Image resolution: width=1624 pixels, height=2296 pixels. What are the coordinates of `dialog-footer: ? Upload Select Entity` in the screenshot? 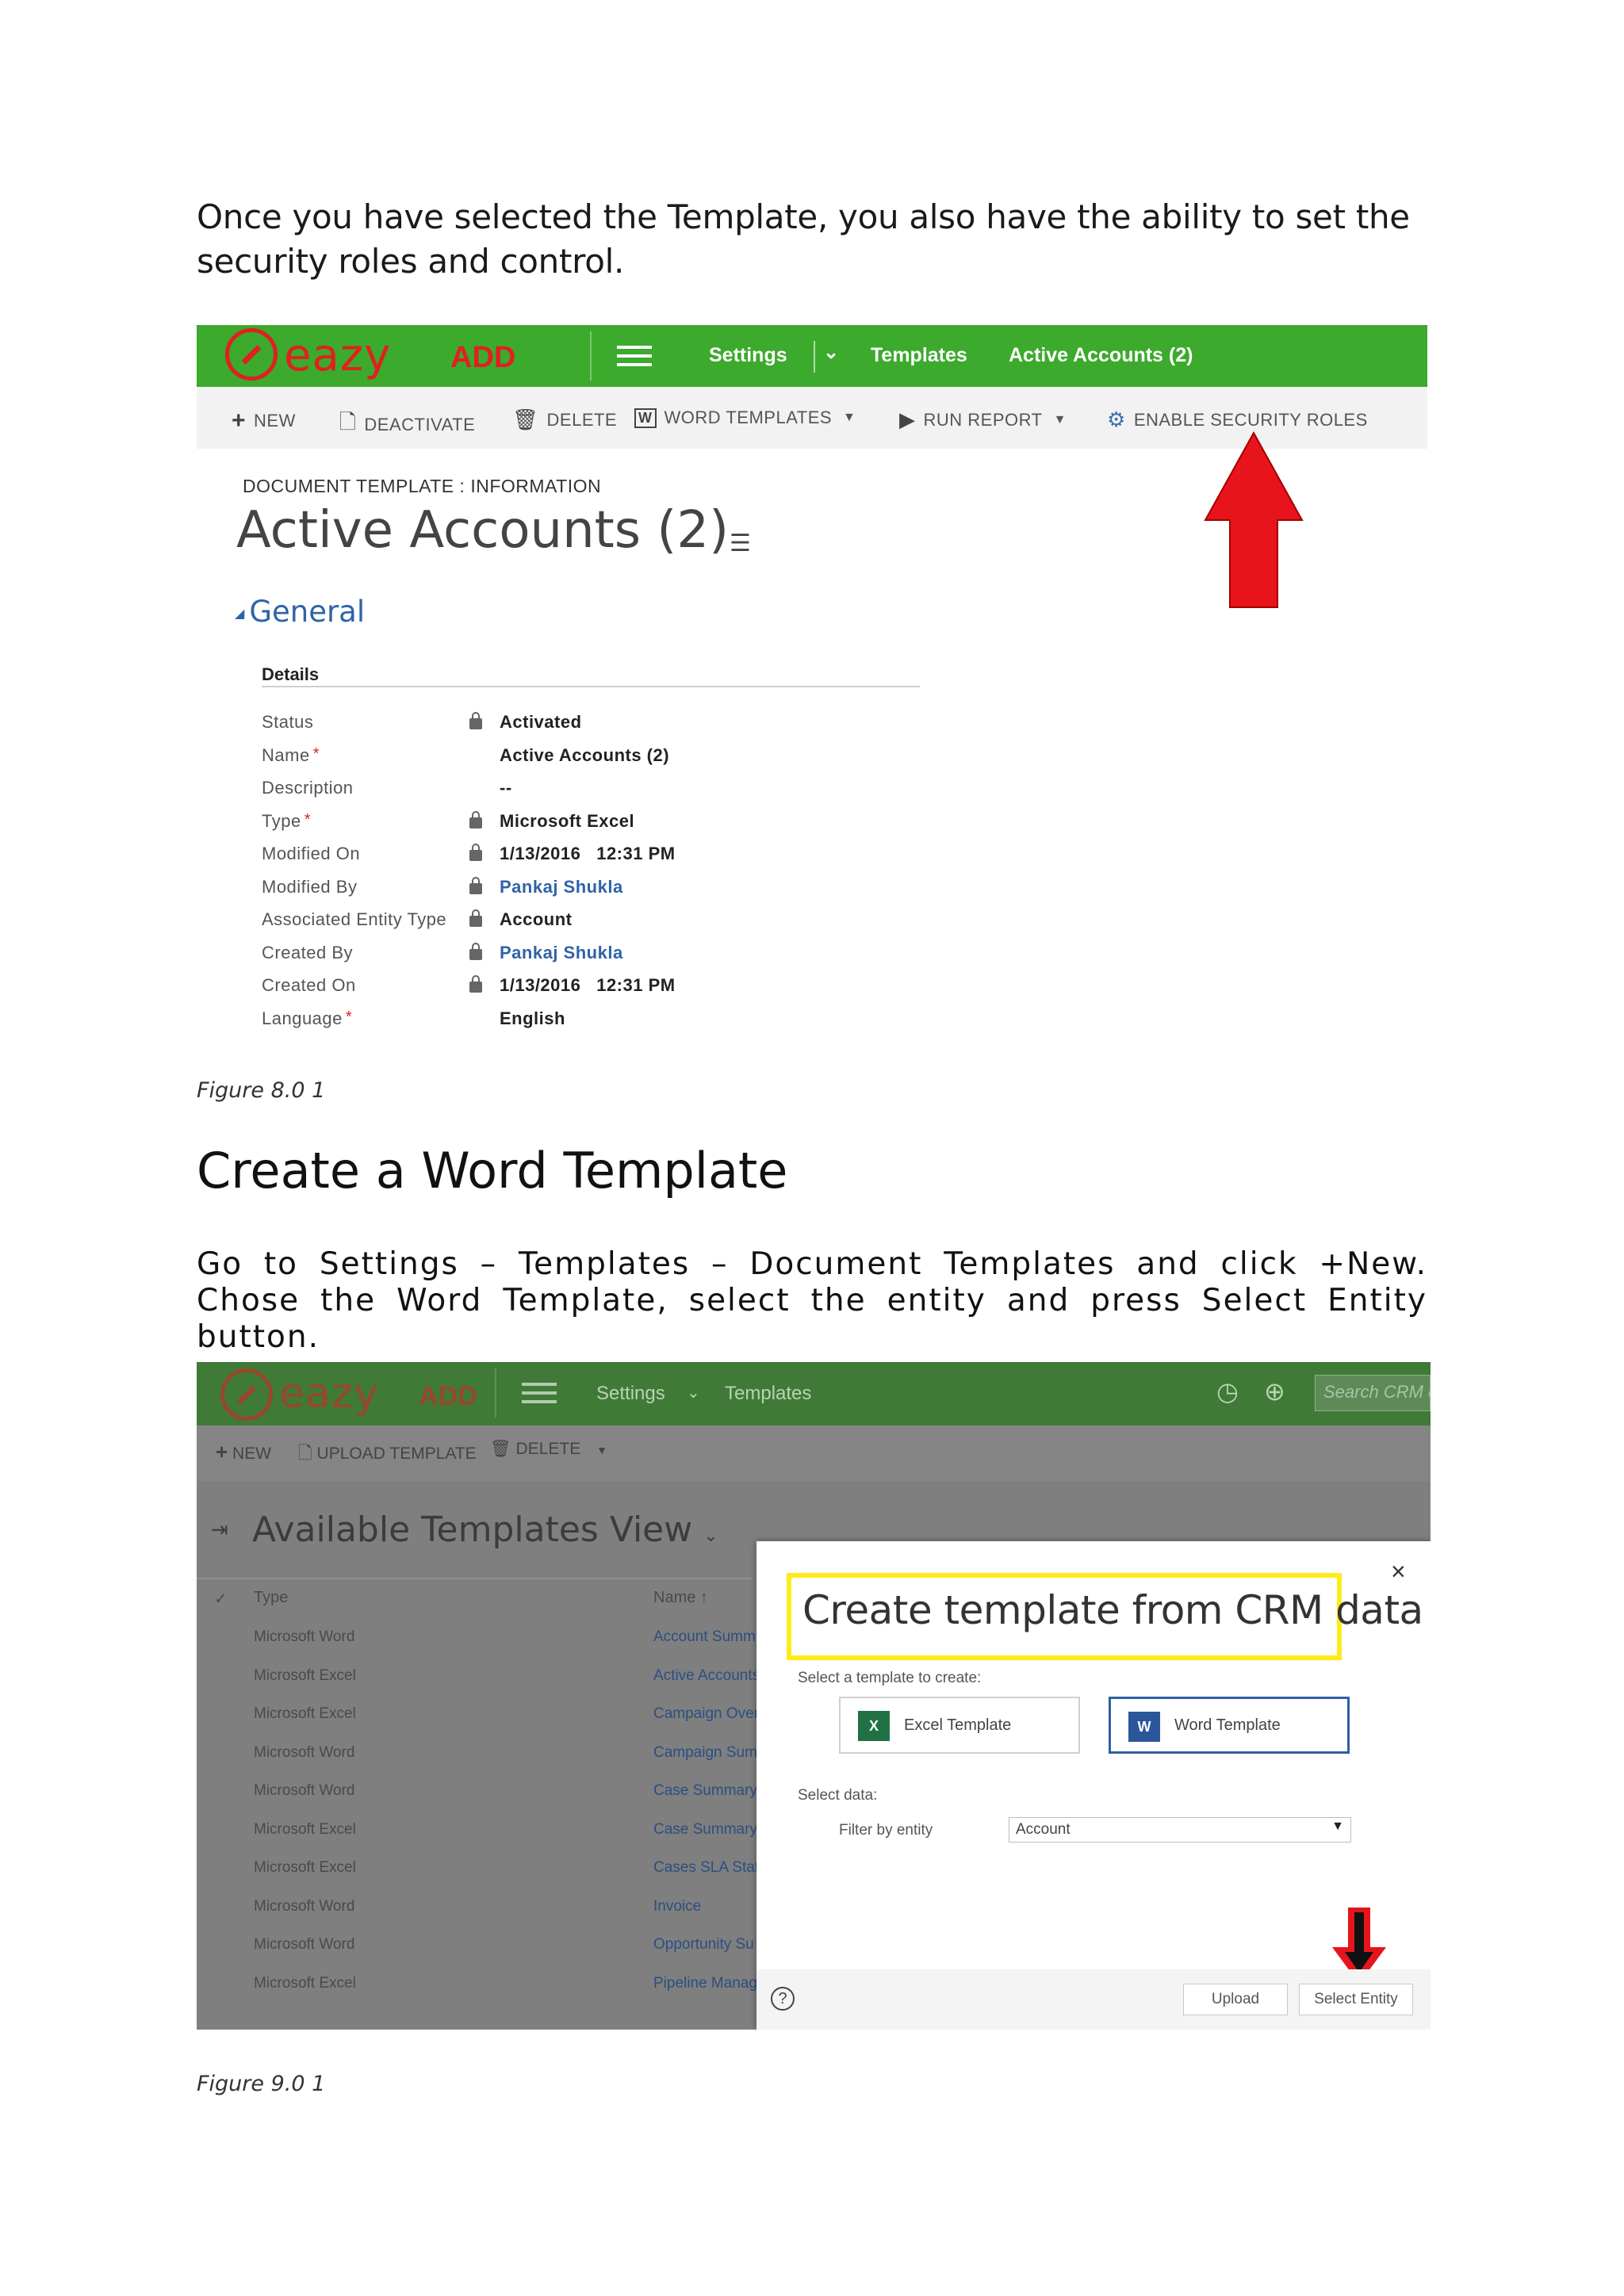 It's located at (1093, 2000).